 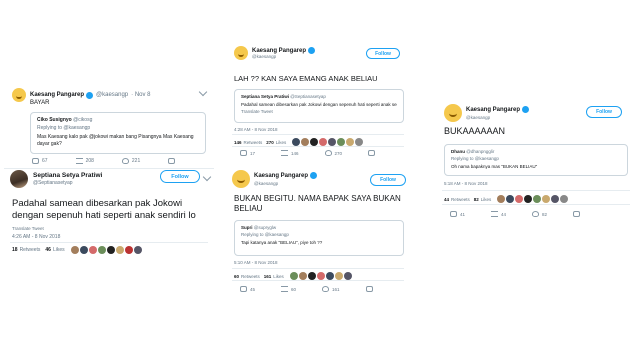 I want to click on replying-to: Replying to @kaesangp, so click(x=64, y=128).